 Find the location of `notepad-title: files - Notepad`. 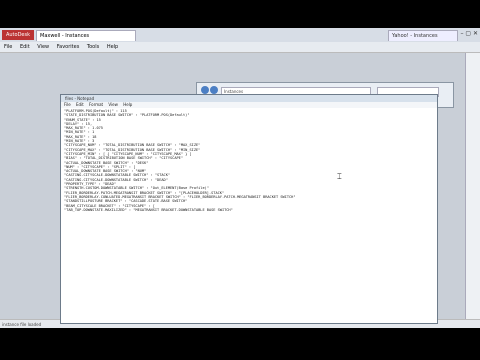

notepad-title: files - Notepad is located at coordinates (249, 98).